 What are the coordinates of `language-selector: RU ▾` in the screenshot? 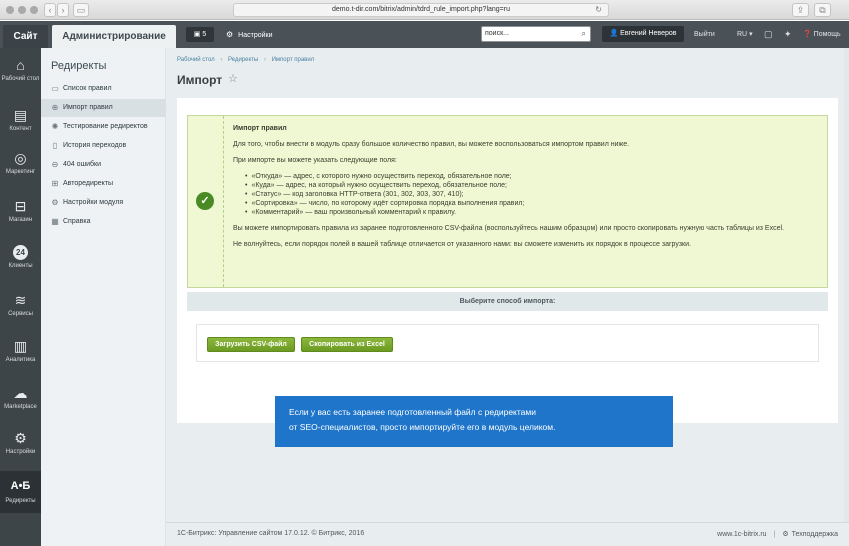 It's located at (745, 34).